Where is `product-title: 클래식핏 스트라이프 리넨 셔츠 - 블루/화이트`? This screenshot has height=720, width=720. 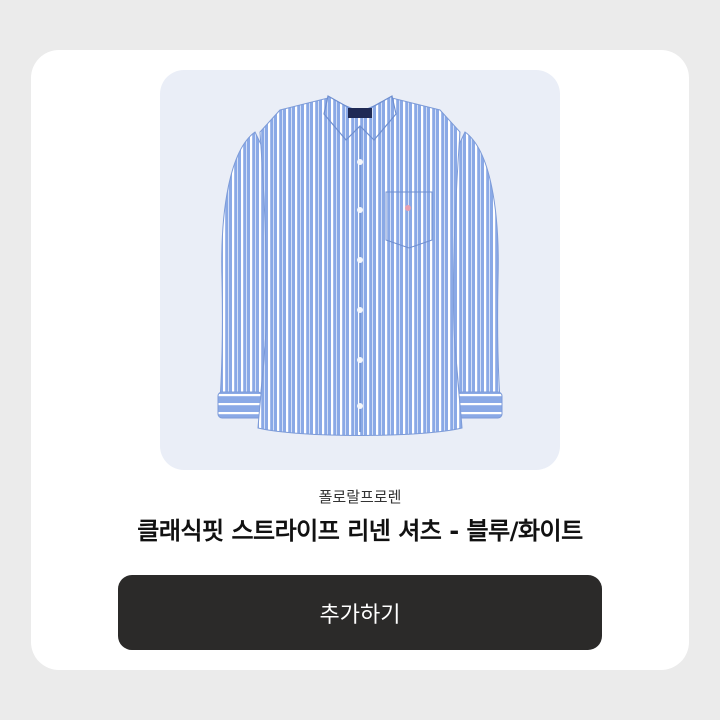
product-title: 클래식핏 스트라이프 리넨 셔츠 - 블루/화이트 is located at coordinates (360, 531).